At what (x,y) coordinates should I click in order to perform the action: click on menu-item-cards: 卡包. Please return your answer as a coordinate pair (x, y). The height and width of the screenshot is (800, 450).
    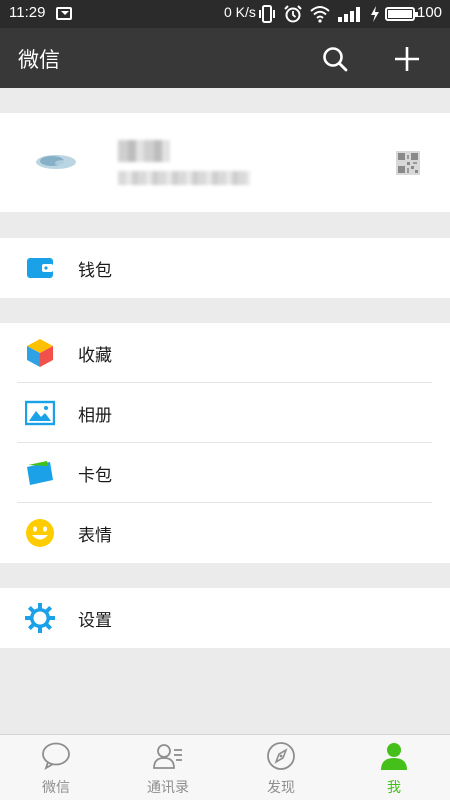
    Looking at the image, I should click on (225, 473).